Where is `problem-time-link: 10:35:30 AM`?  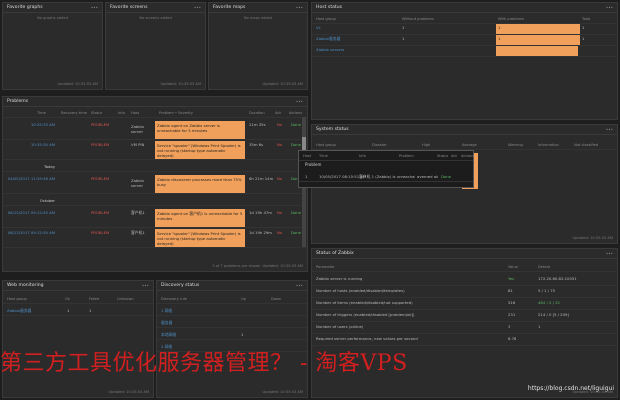 problem-time-link: 10:35:30 AM is located at coordinates (31, 145).